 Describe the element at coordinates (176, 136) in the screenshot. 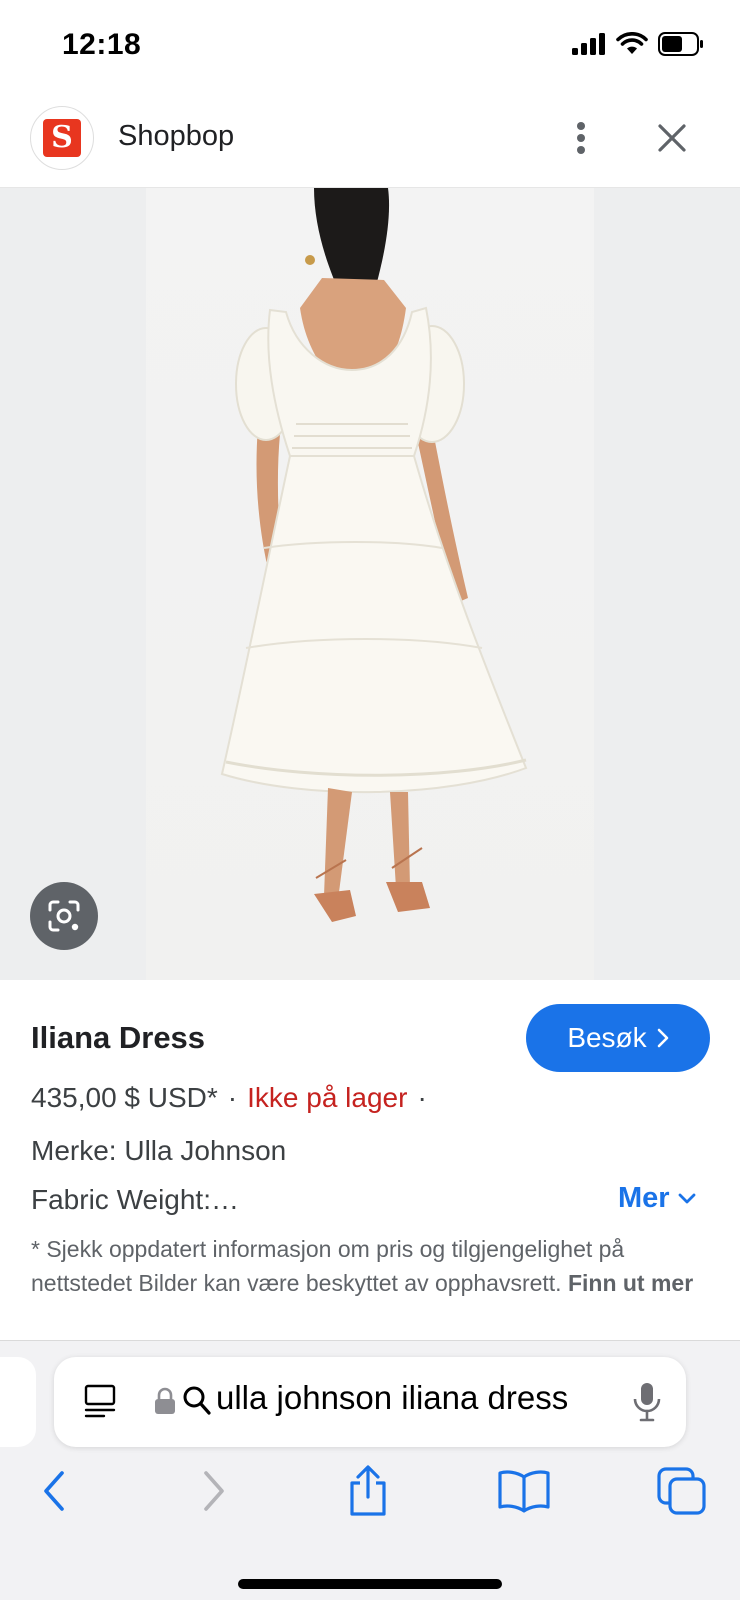

I see `site-name: Shopbop` at that location.